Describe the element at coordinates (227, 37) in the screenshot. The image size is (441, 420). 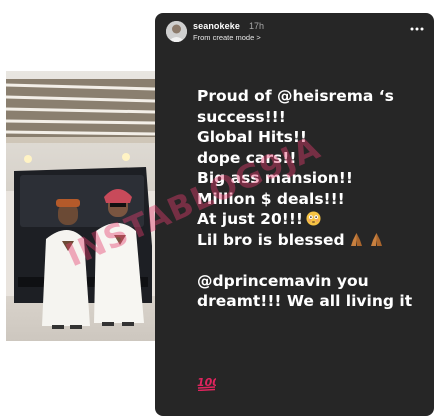
I see `story-subtitle: From create mode >` at that location.